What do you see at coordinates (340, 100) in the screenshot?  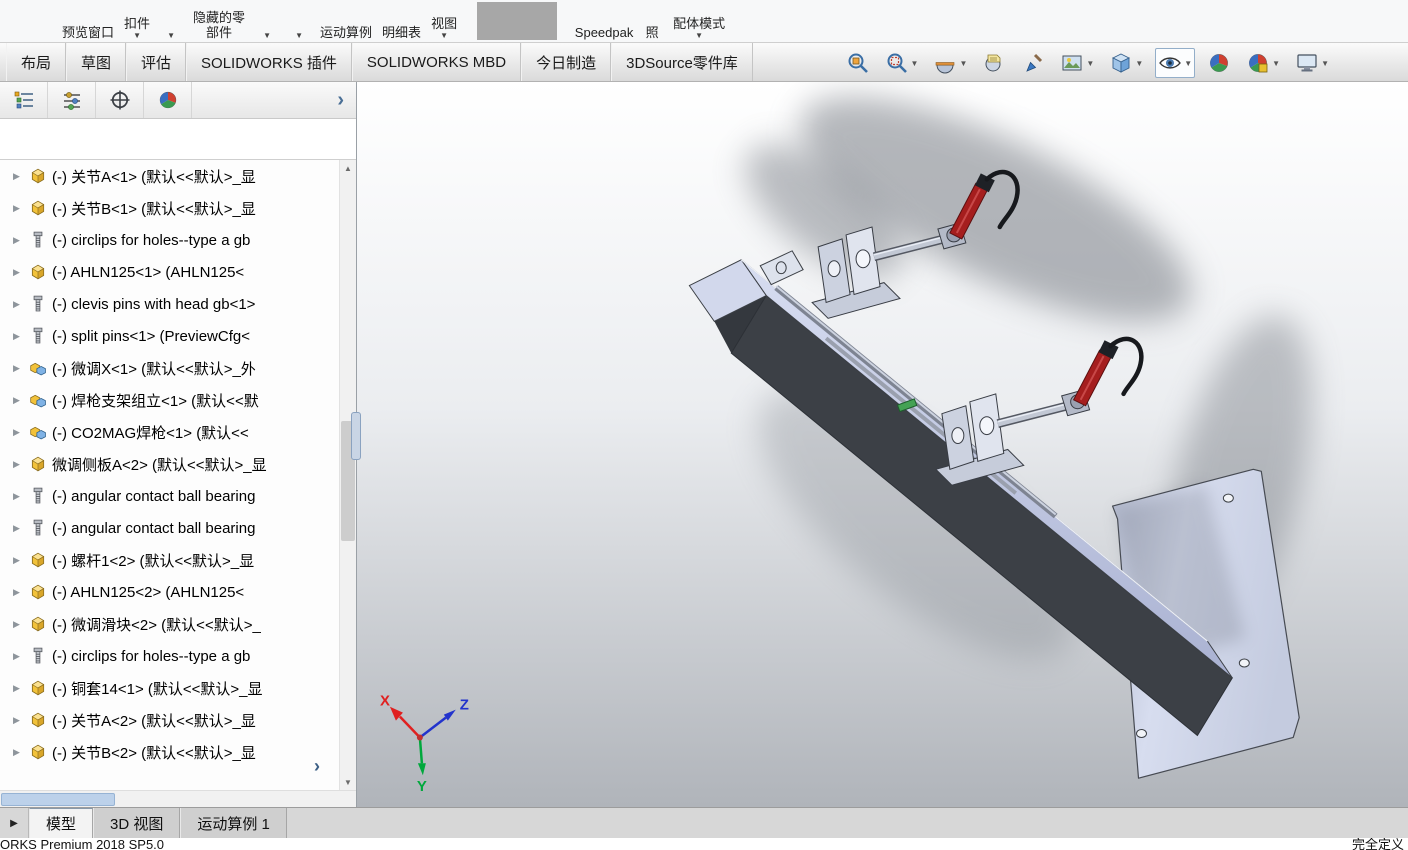 I see `panel-flyout-arrow: ›` at bounding box center [340, 100].